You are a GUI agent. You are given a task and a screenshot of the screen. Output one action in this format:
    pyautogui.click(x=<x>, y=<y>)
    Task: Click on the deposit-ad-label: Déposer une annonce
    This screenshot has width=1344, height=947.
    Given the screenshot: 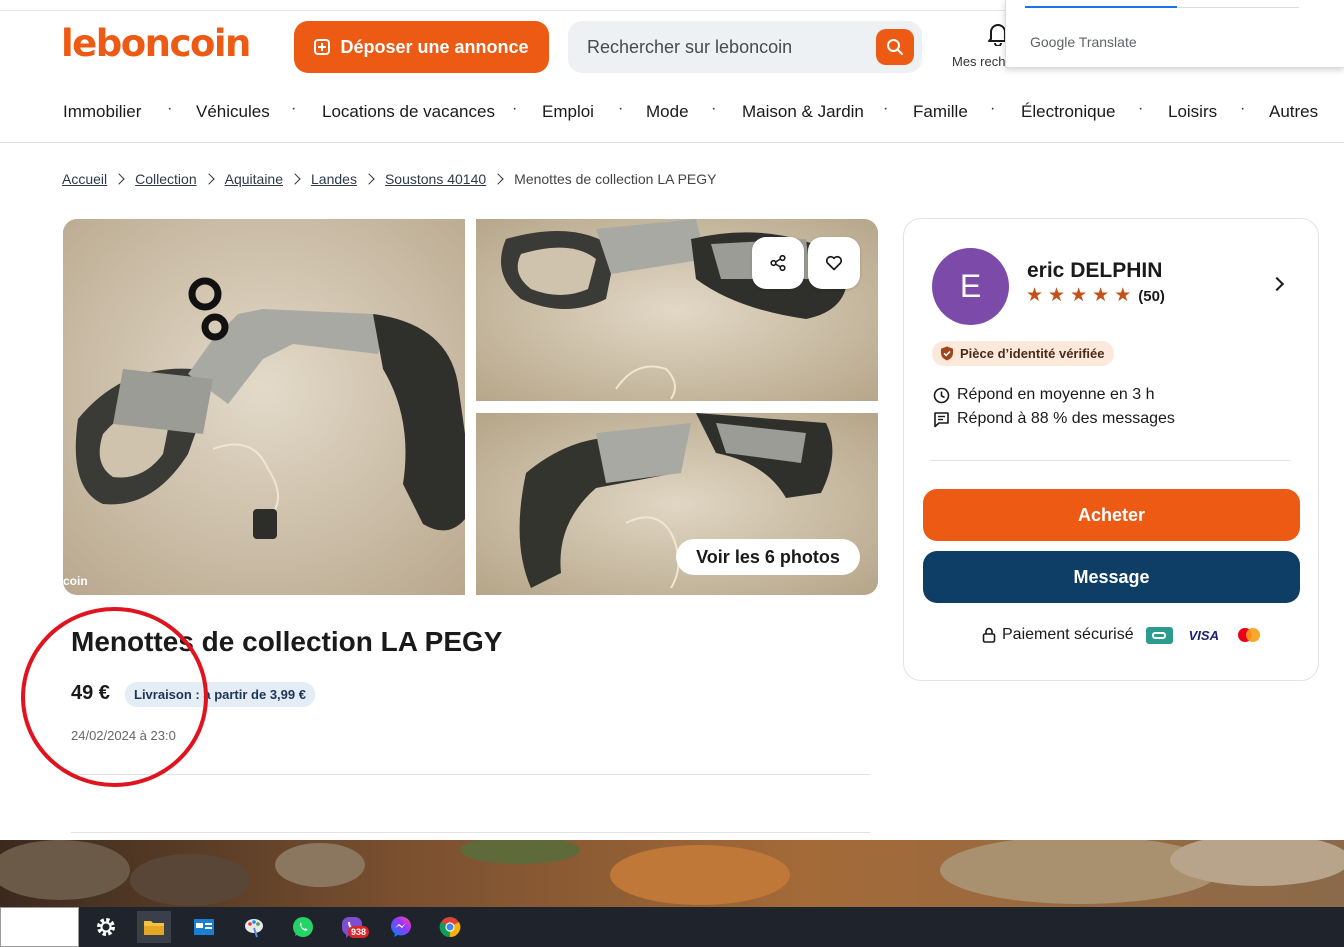 What is the action you would take?
    pyautogui.click(x=434, y=46)
    